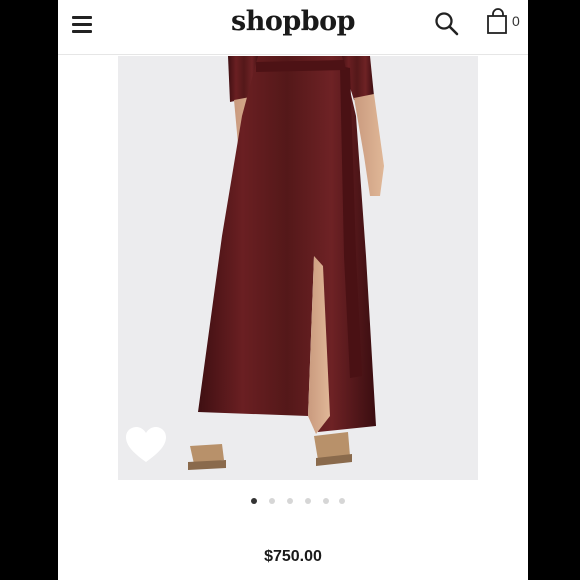 Image resolution: width=580 pixels, height=580 pixels. What do you see at coordinates (497, 21) in the screenshot?
I see `shopping-bag-icon` at bounding box center [497, 21].